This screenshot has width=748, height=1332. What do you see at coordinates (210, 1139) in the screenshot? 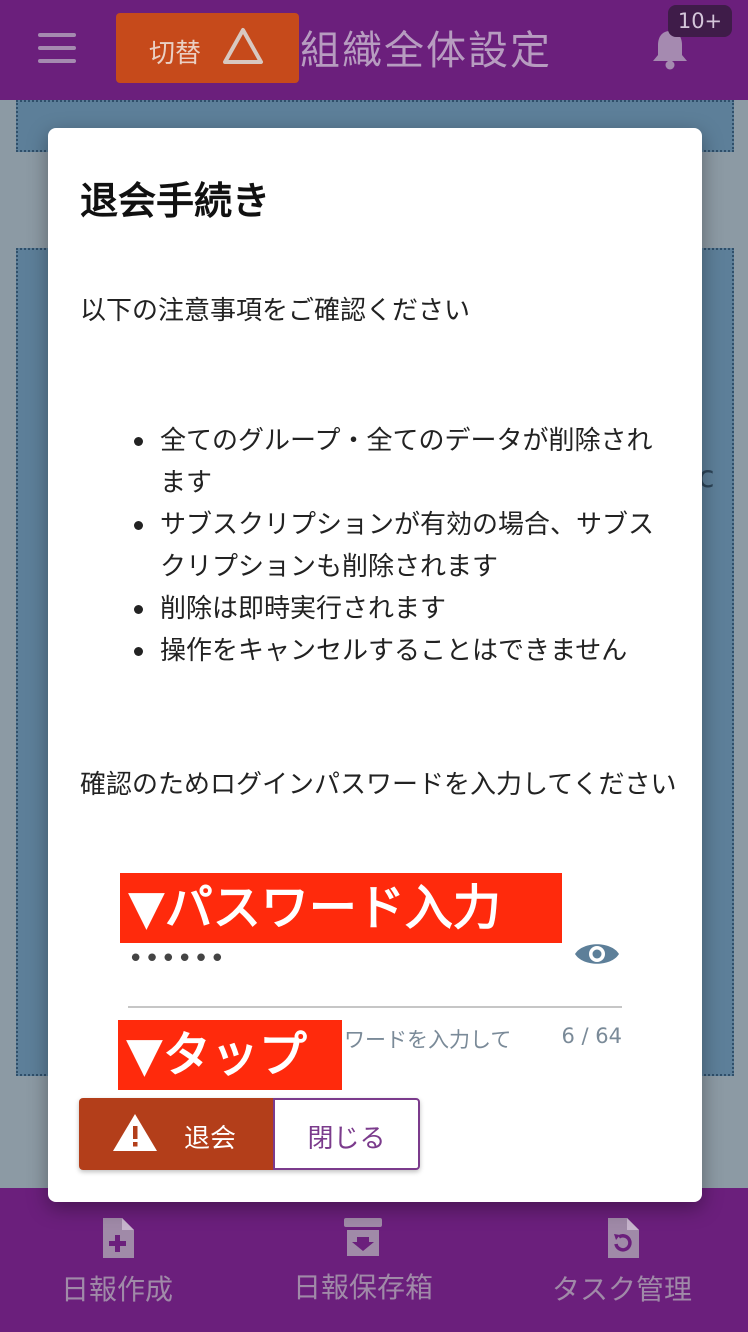
I see `withdraw-button-label: 退会` at bounding box center [210, 1139].